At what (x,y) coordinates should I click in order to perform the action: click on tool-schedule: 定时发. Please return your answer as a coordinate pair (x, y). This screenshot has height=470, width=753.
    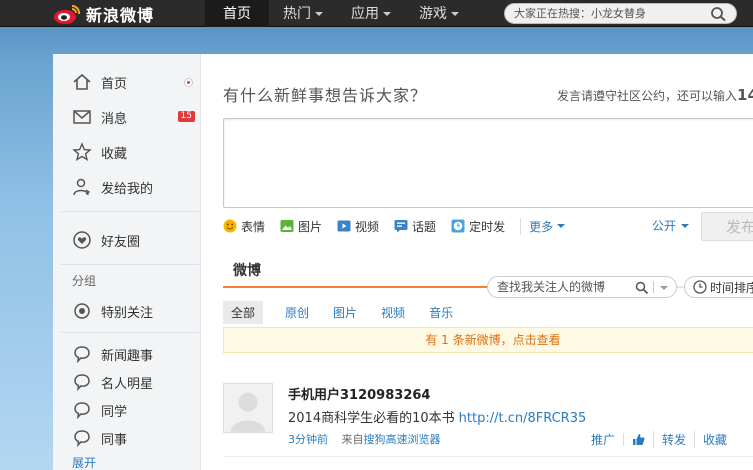
    Looking at the image, I should click on (478, 226).